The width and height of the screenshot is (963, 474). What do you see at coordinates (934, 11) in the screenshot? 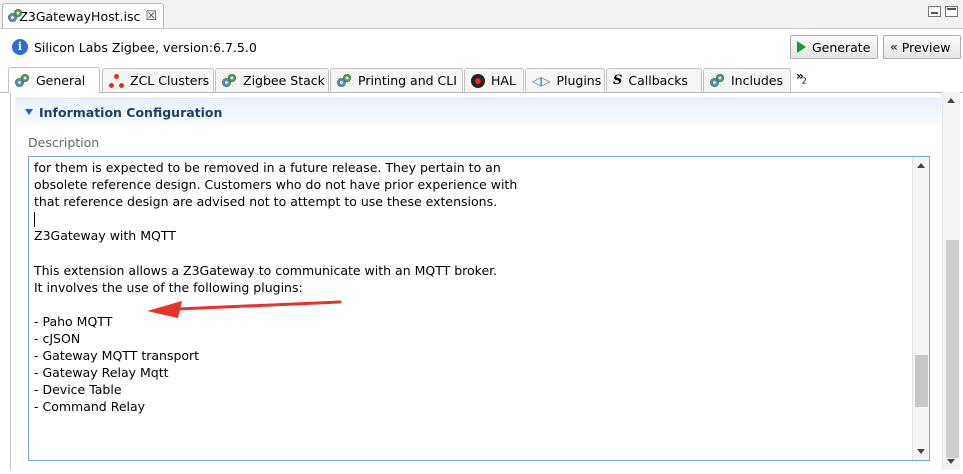
I see `minimize-icon` at bounding box center [934, 11].